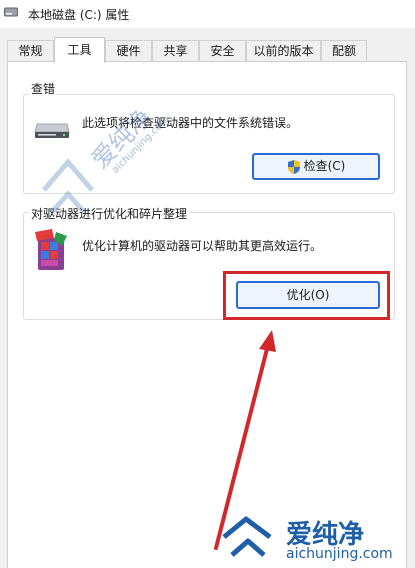 Image resolution: width=415 pixels, height=568 pixels. I want to click on tab-quota: 配额, so click(344, 50).